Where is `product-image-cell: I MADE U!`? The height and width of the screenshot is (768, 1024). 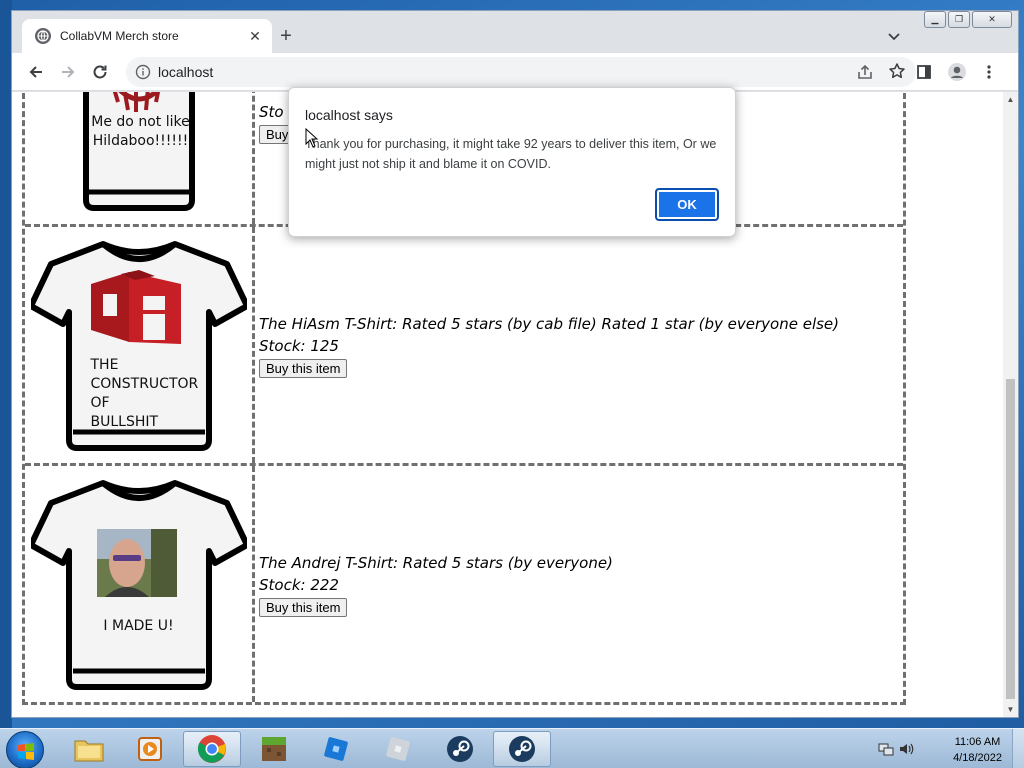
product-image-cell: I MADE U! is located at coordinates (140, 584).